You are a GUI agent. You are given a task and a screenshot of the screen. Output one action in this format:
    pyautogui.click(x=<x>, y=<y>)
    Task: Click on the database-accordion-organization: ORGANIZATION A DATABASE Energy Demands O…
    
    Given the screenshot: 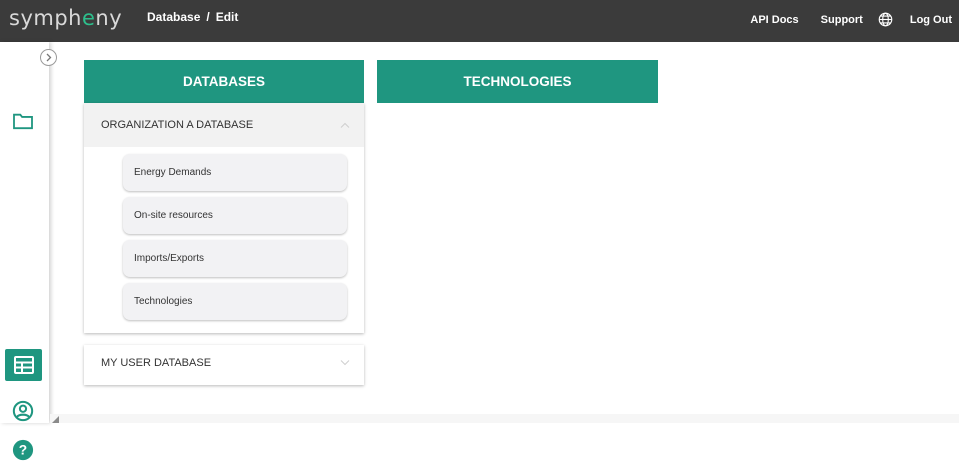 What is the action you would take?
    pyautogui.click(x=224, y=218)
    